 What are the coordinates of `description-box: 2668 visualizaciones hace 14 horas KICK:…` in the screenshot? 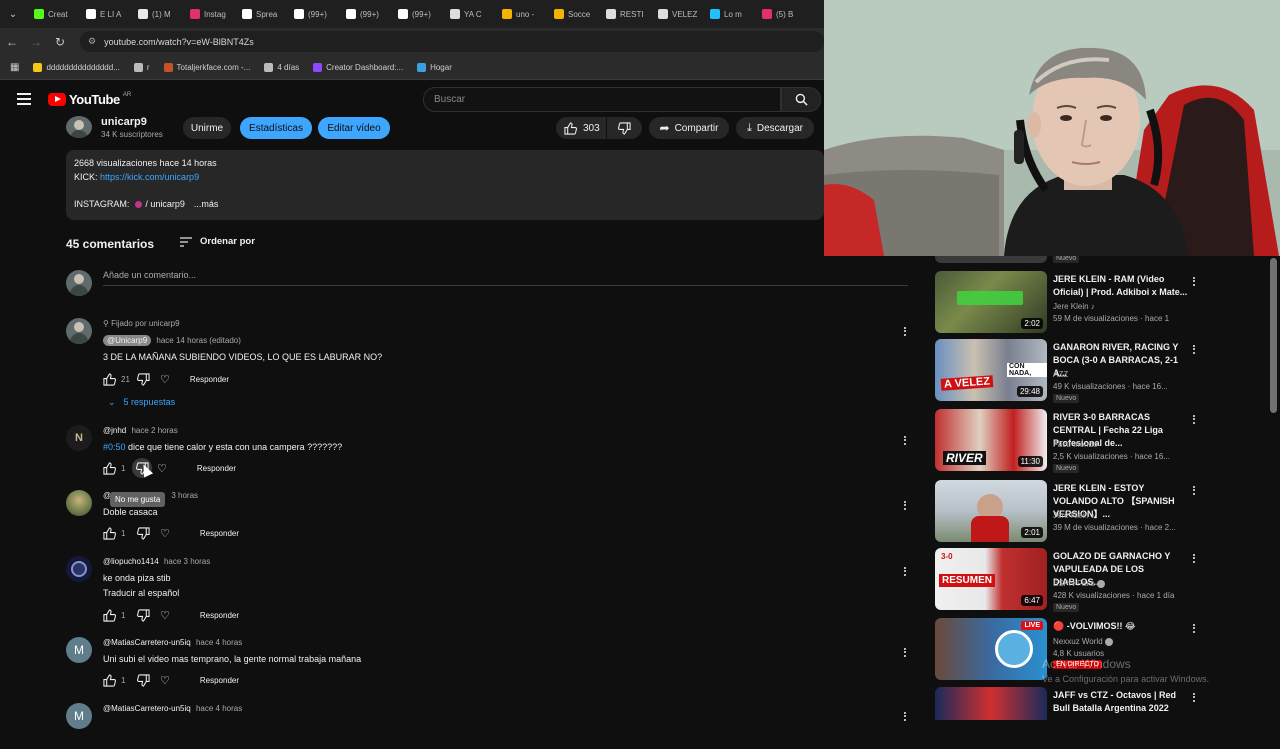 It's located at (445, 185).